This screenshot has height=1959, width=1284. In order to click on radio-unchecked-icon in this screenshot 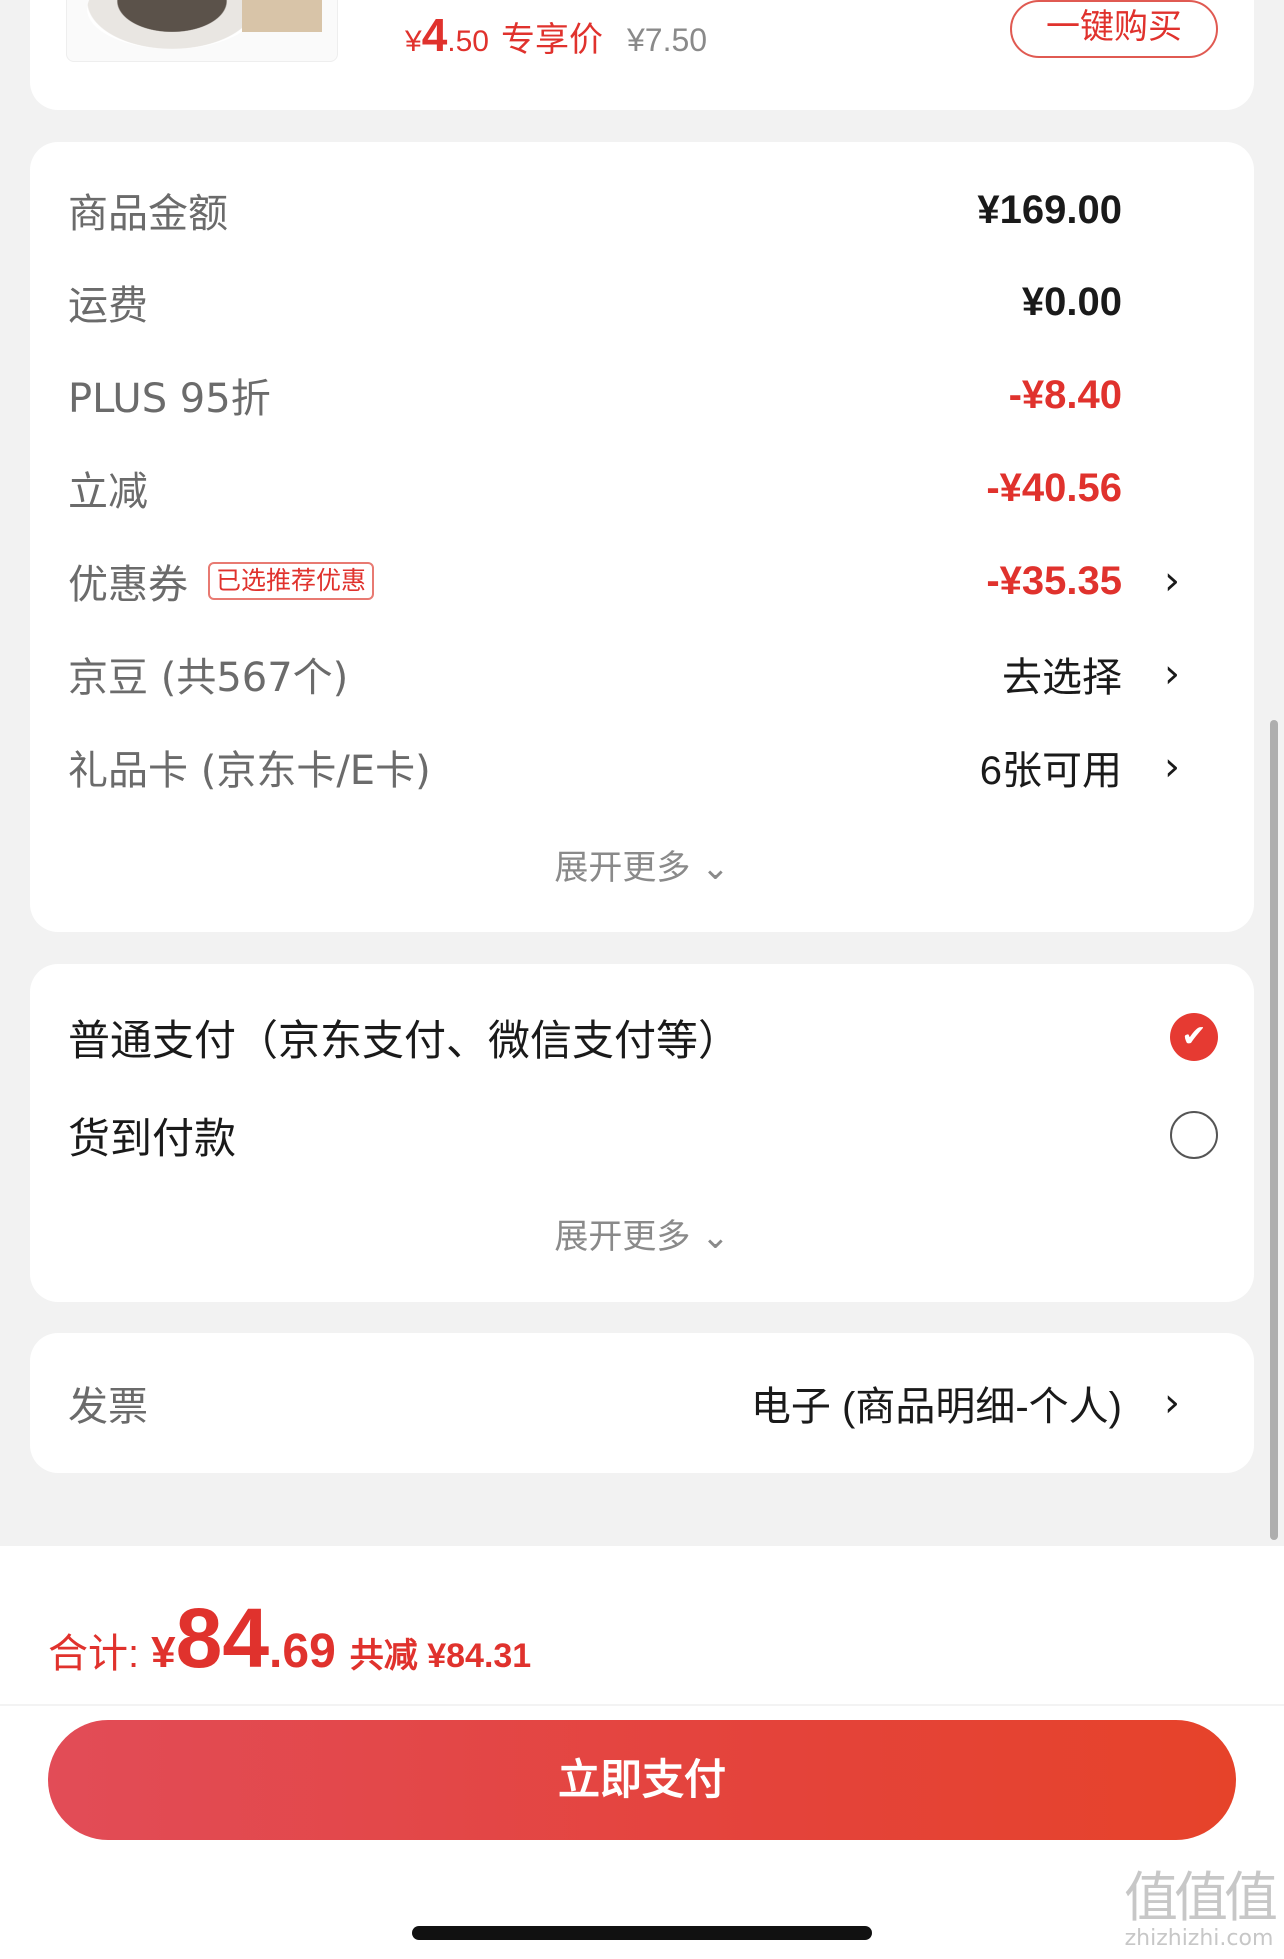, I will do `click(1194, 1135)`.